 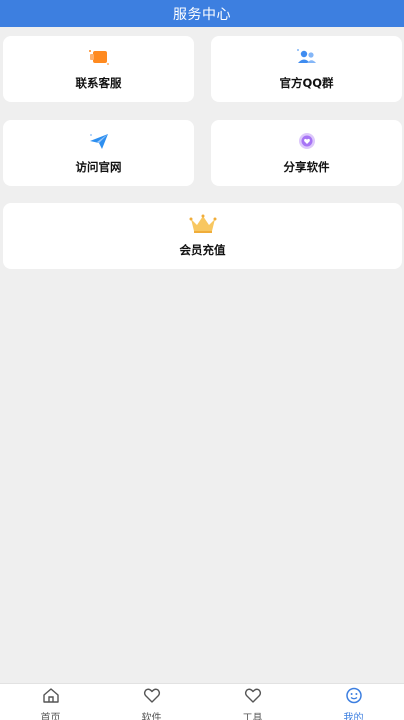 I want to click on app-header: 服务中心, so click(x=202, y=13).